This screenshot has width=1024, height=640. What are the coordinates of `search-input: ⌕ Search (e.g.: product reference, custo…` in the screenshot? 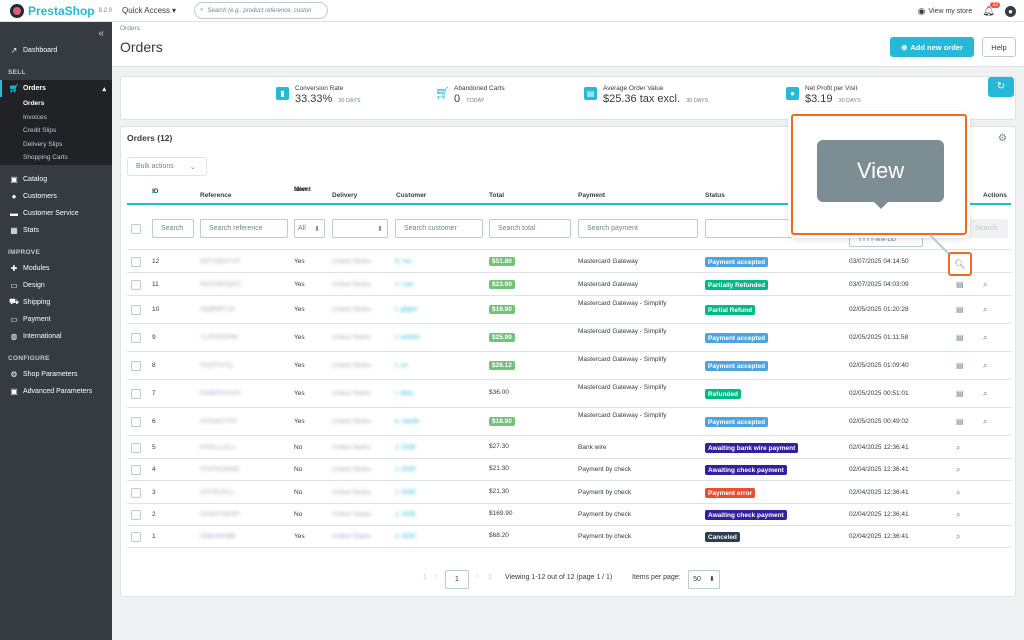 It's located at (261, 10).